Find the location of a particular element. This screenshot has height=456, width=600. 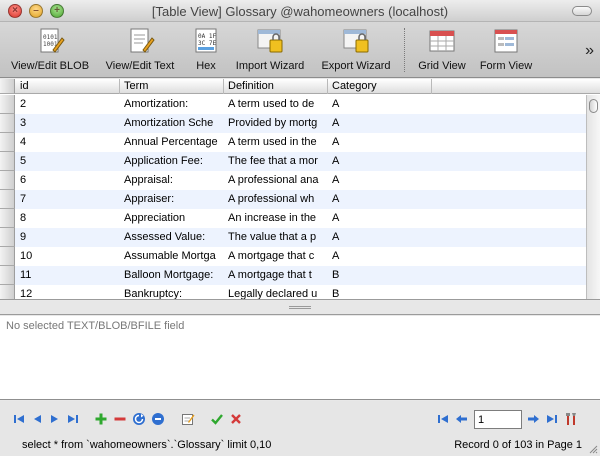

cell-id: 9 is located at coordinates (68, 237).